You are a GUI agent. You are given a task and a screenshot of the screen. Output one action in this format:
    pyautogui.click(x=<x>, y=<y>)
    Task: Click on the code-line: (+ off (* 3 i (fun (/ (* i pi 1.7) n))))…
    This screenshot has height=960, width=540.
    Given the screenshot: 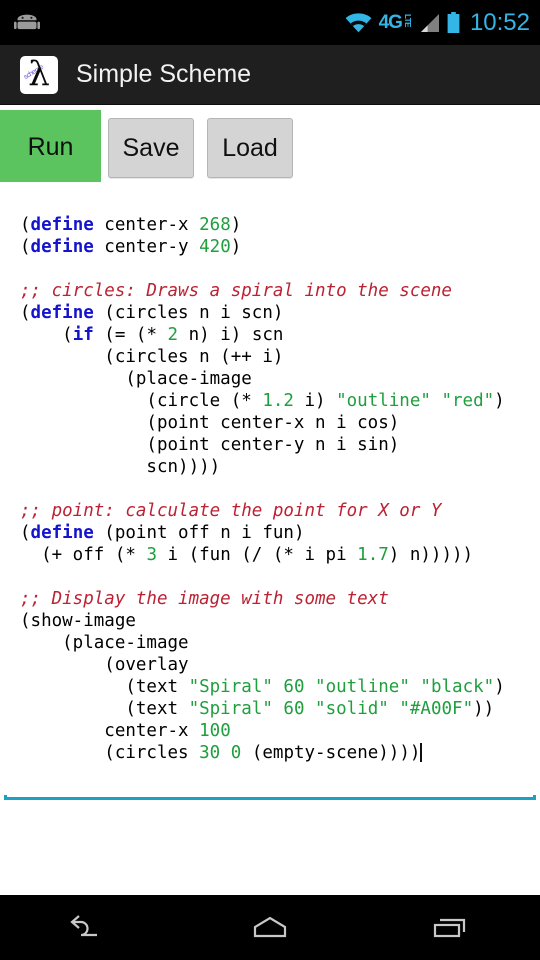 What is the action you would take?
    pyautogui.click(x=262, y=555)
    